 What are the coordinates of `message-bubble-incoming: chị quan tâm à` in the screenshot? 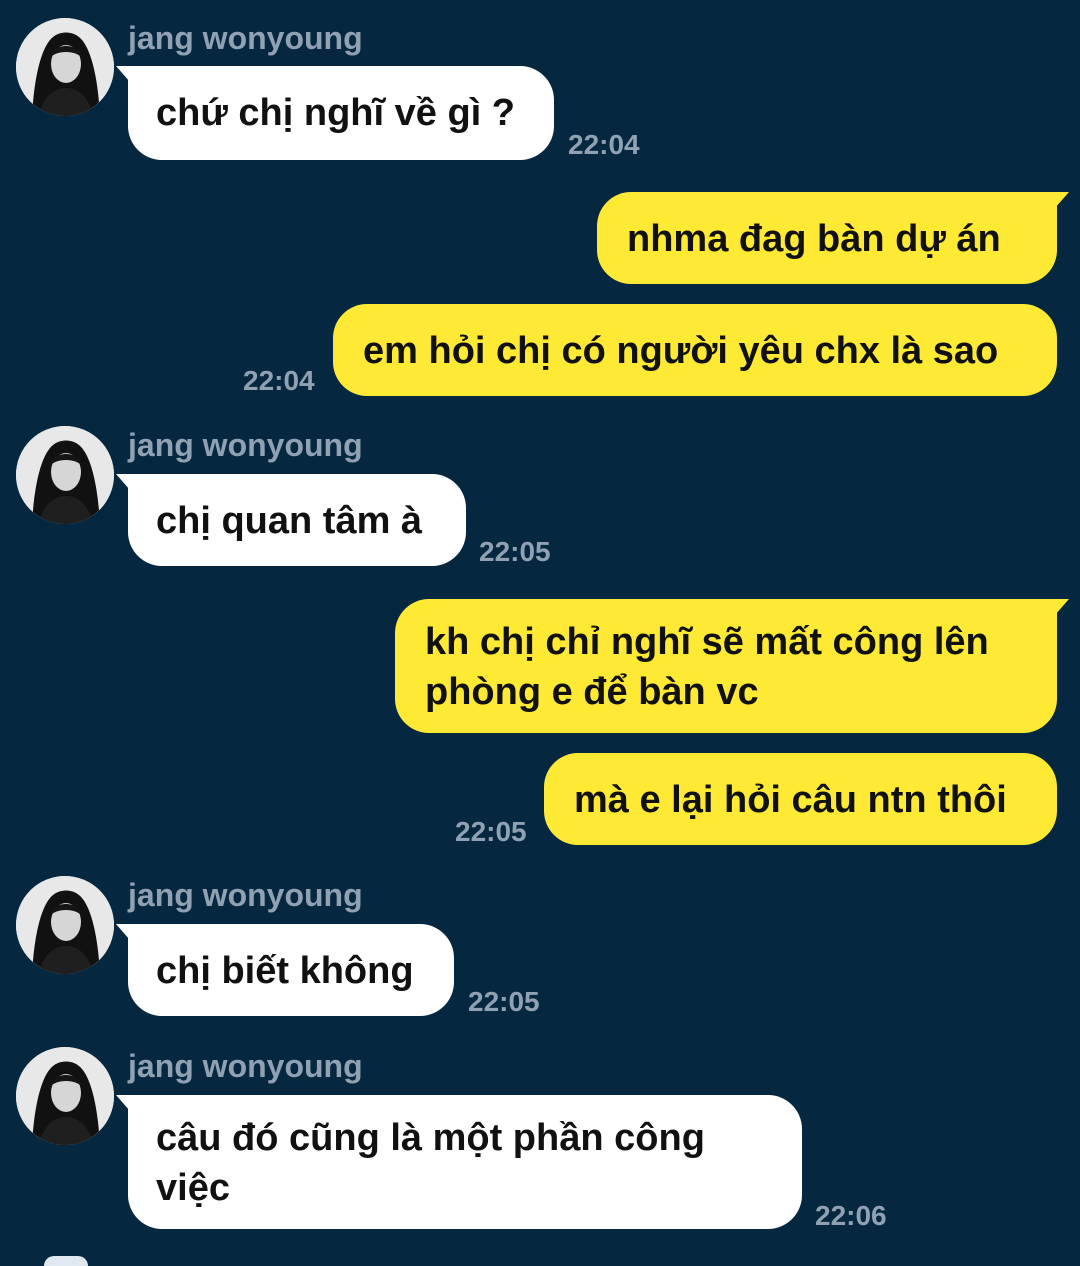 It's located at (291, 520).